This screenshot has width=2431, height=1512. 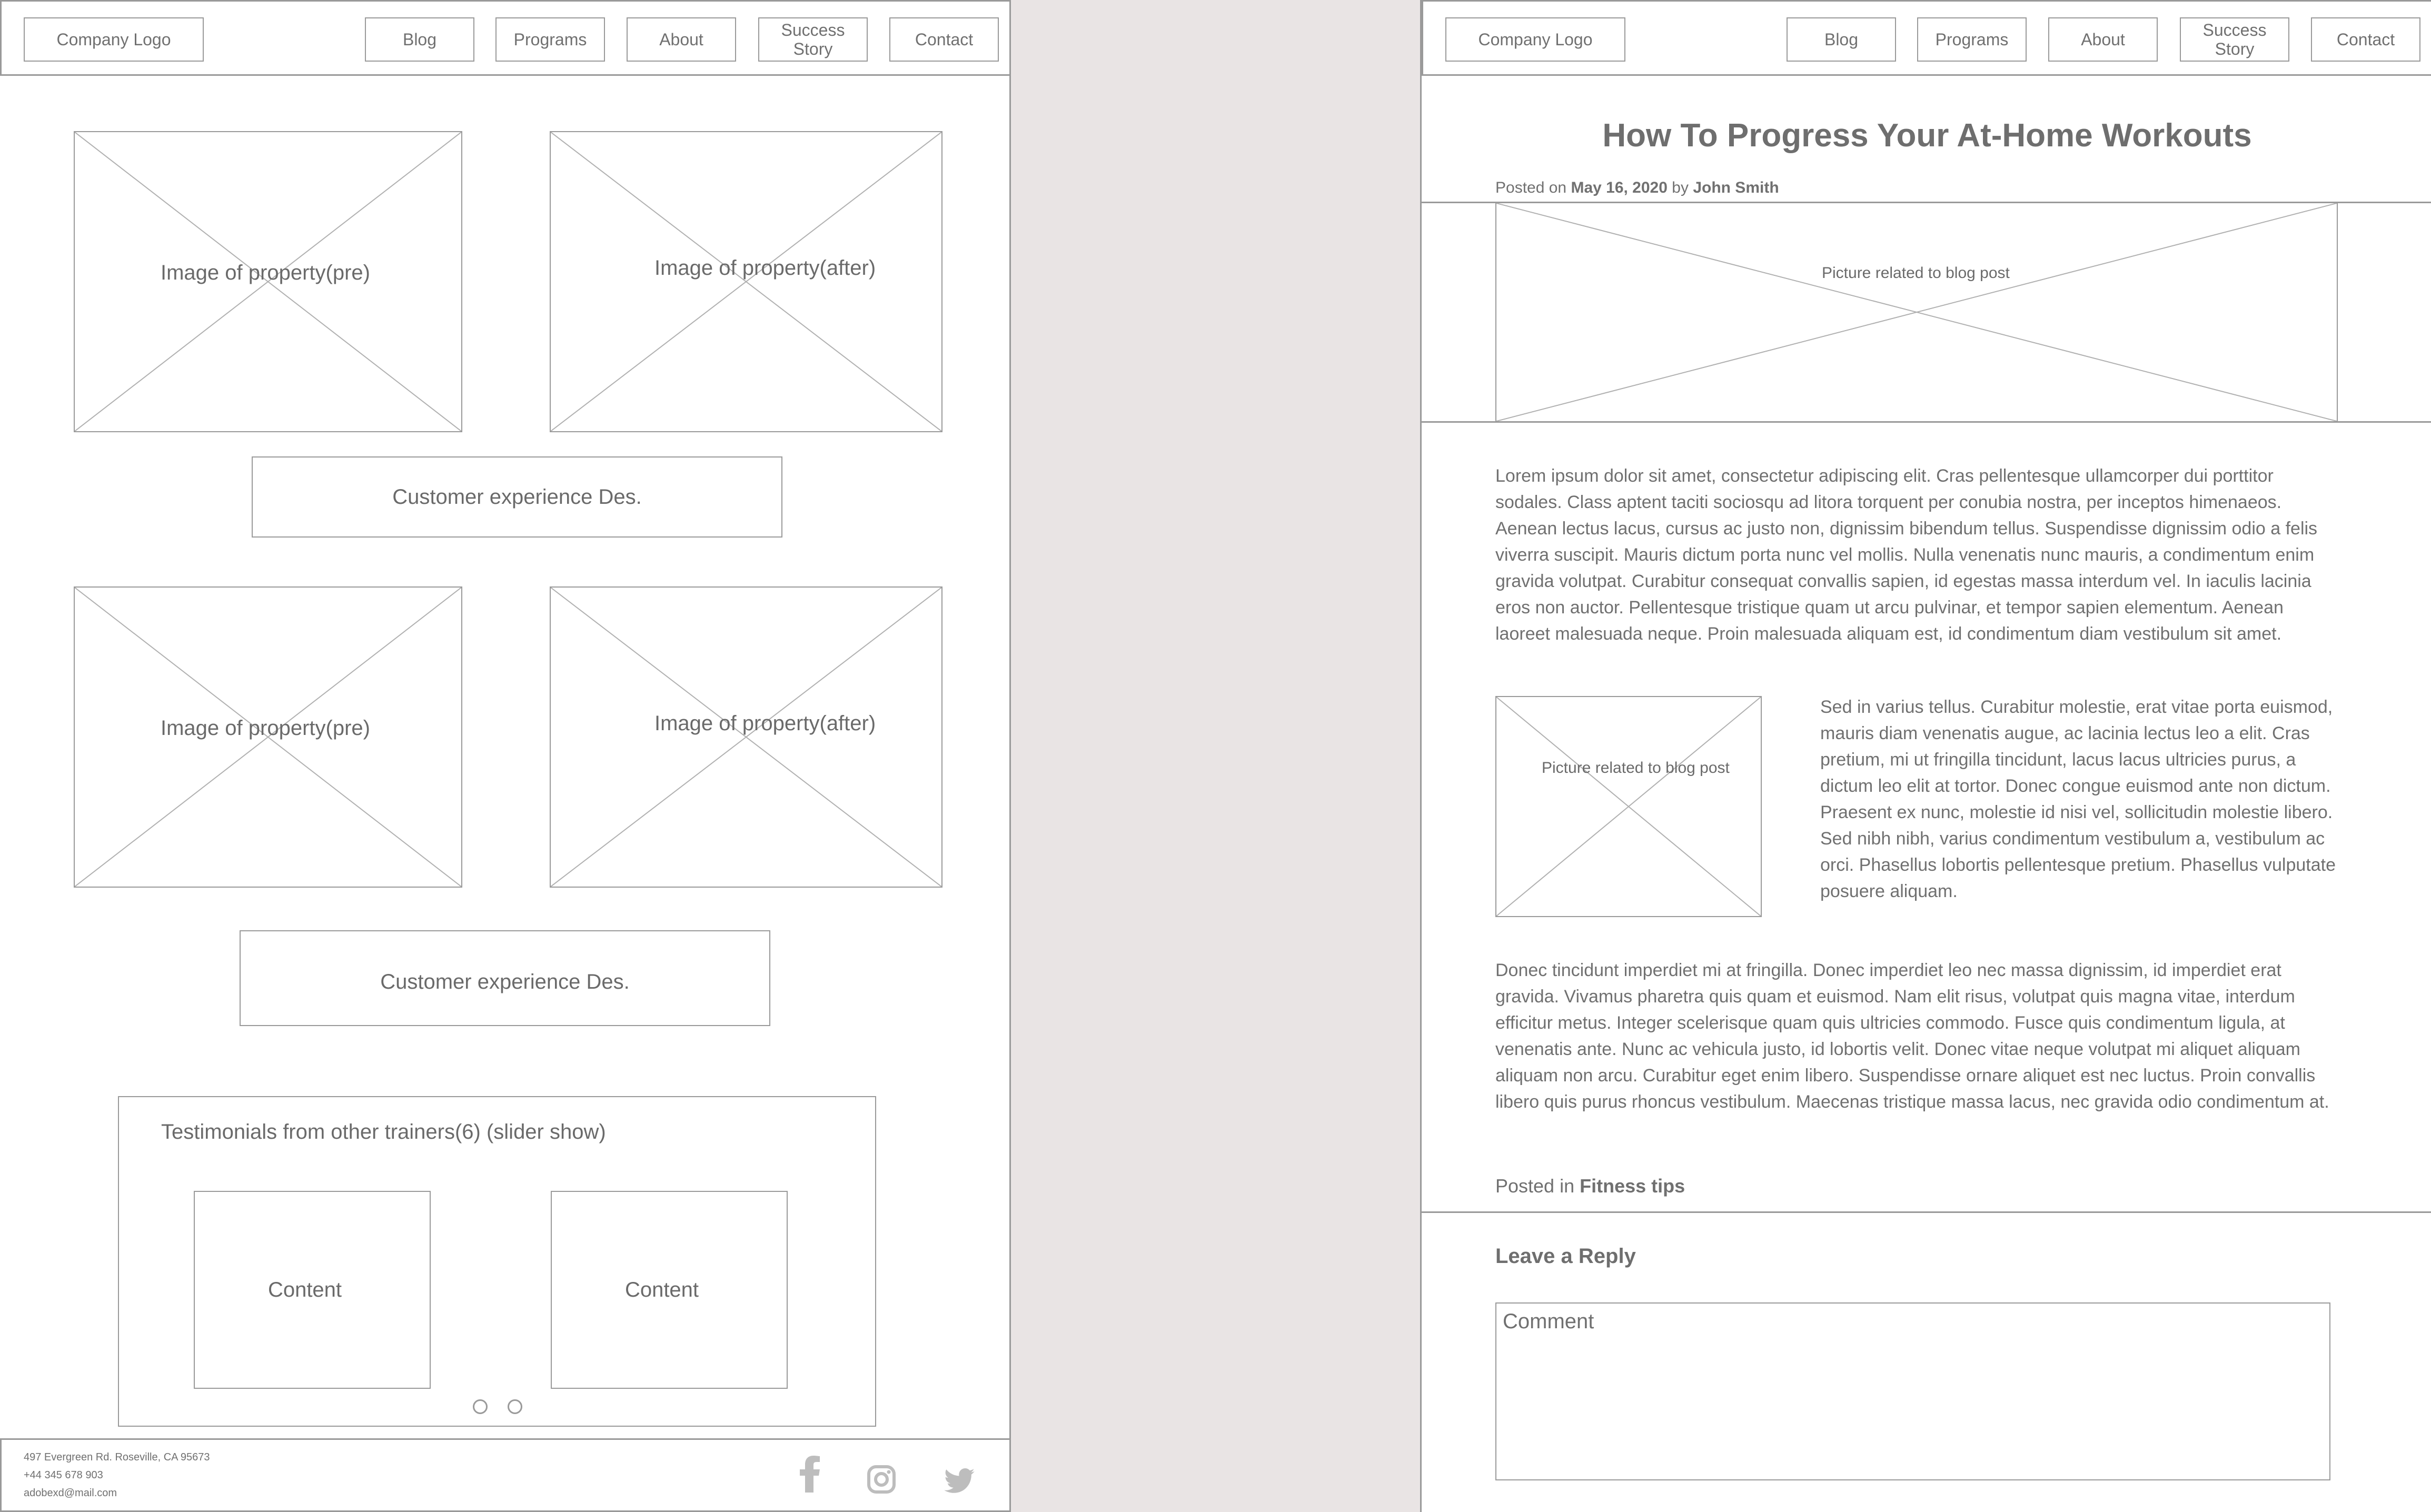 I want to click on post-author: John Smith, so click(x=1736, y=188).